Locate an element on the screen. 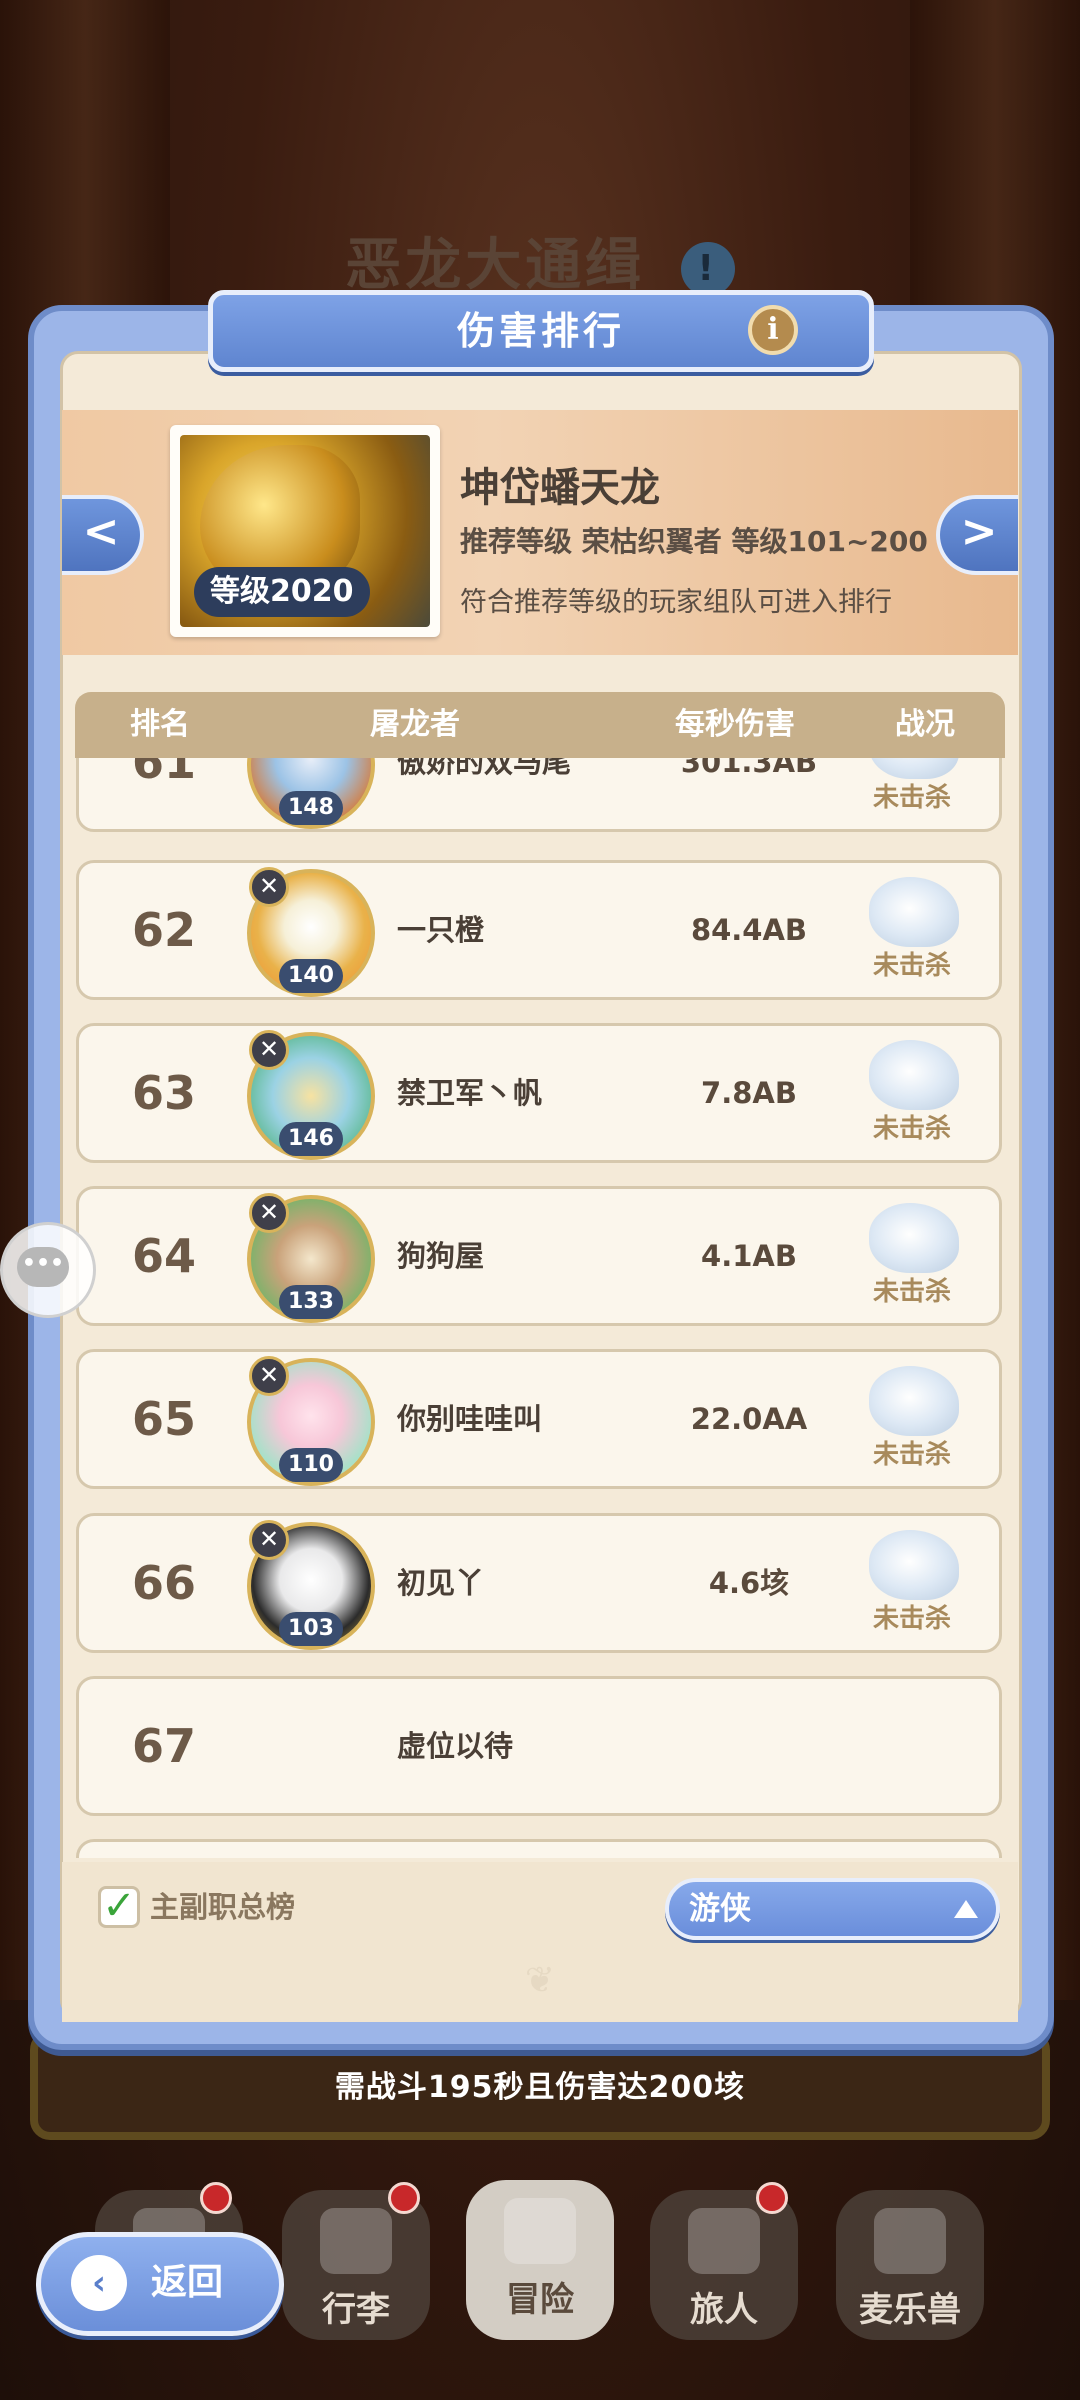 The image size is (1080, 2400). header-status: 战况 is located at coordinates (925, 724).